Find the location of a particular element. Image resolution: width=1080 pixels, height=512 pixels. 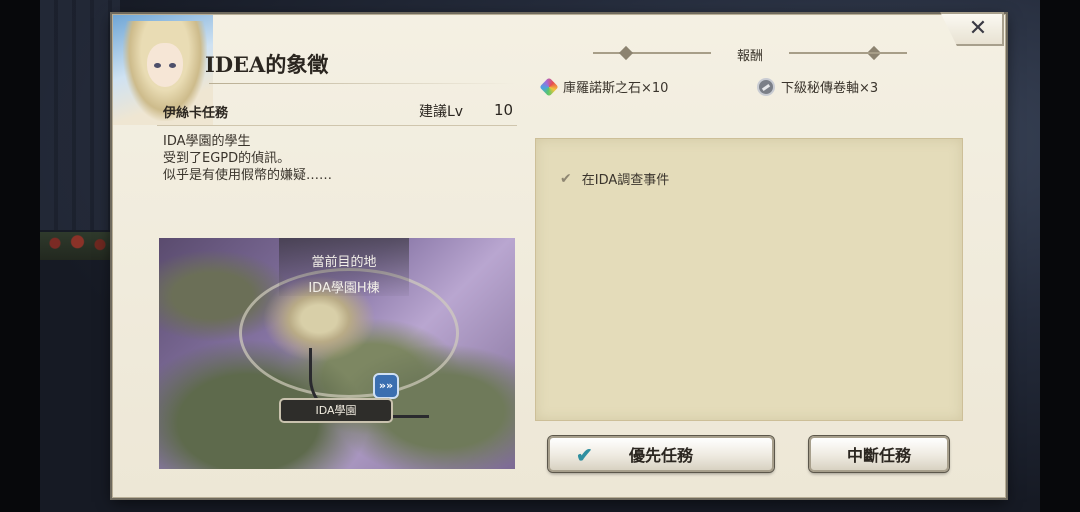

location-tag: IDA學園 is located at coordinates (336, 410).